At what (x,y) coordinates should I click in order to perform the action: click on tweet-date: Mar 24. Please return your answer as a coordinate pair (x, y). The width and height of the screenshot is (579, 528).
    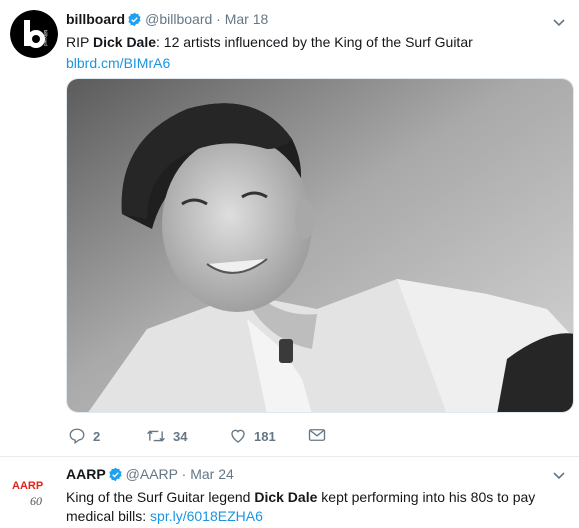
    Looking at the image, I should click on (212, 474).